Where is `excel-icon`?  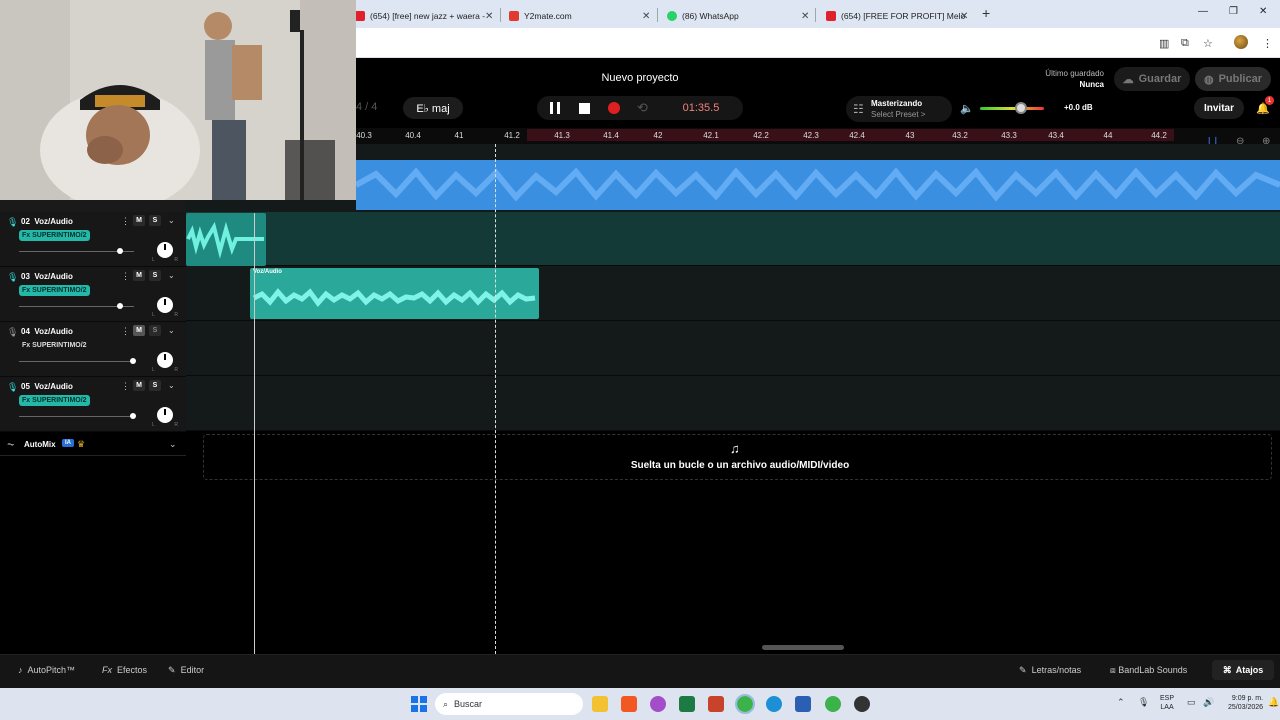
excel-icon is located at coordinates (687, 704).